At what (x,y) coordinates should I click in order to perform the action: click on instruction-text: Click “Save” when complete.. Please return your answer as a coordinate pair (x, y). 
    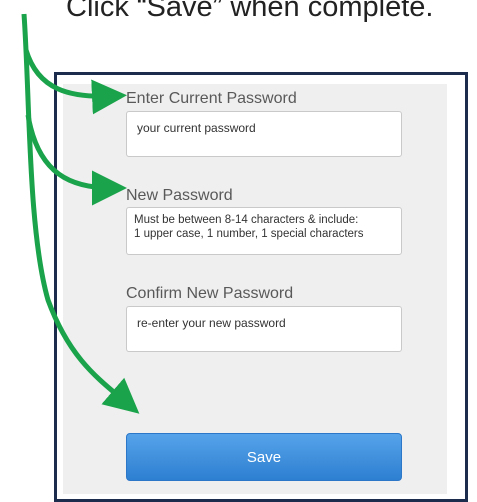
    Looking at the image, I should click on (250, 11).